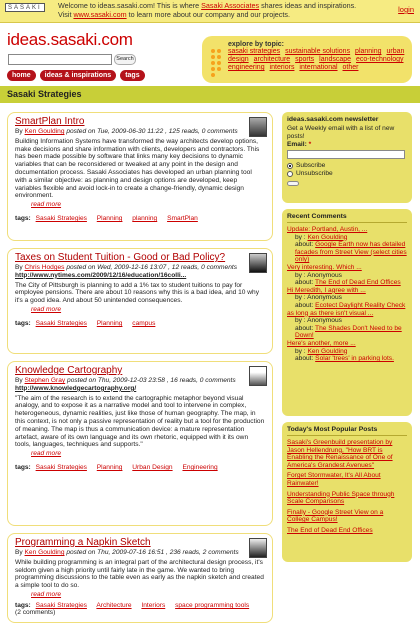 The height and width of the screenshot is (625, 420). I want to click on post-title: SmartPlan Intro, so click(140, 121).